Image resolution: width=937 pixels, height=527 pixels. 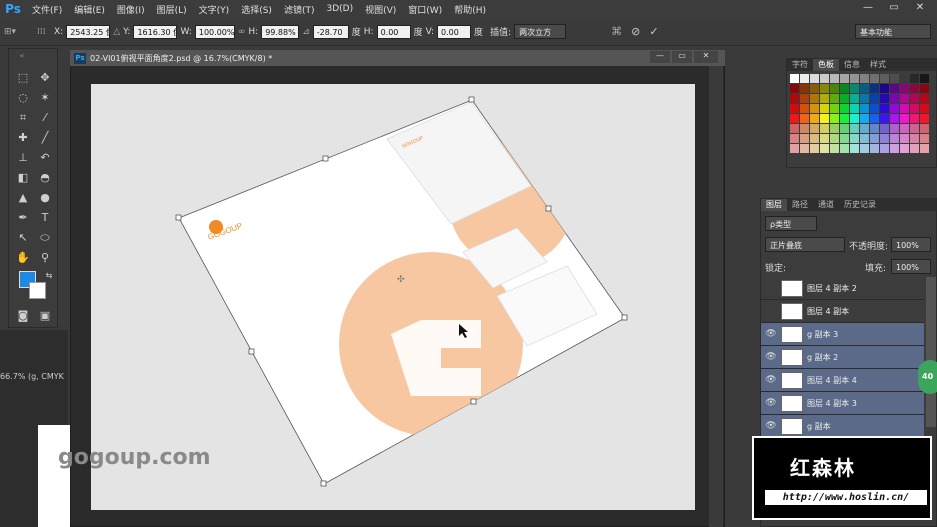 What do you see at coordinates (470, 9) in the screenshot?
I see `menu-help: 帮助(H)` at bounding box center [470, 9].